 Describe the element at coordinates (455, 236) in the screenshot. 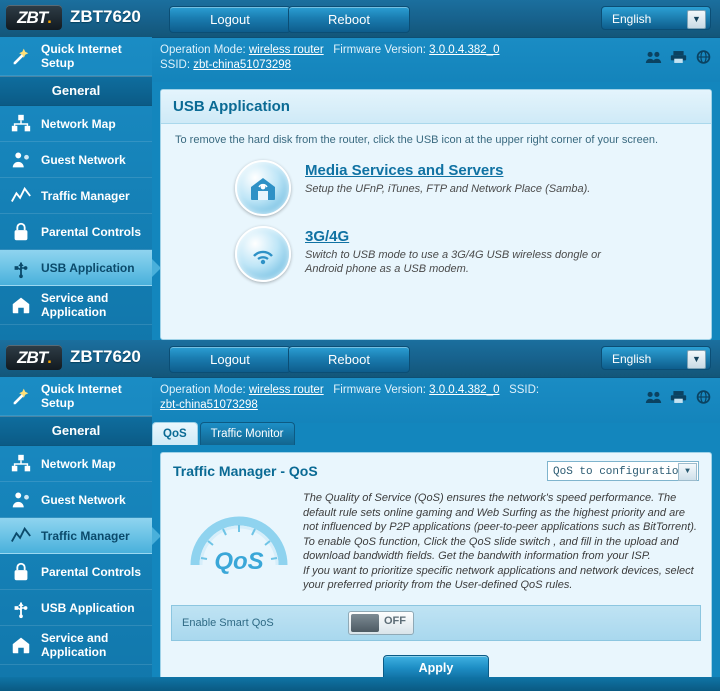

I see `3g4g-link: 3G/4G` at that location.